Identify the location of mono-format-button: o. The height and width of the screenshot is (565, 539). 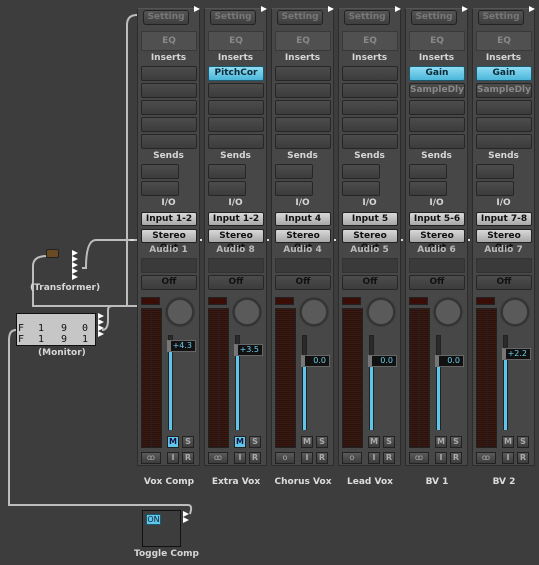
(285, 458).